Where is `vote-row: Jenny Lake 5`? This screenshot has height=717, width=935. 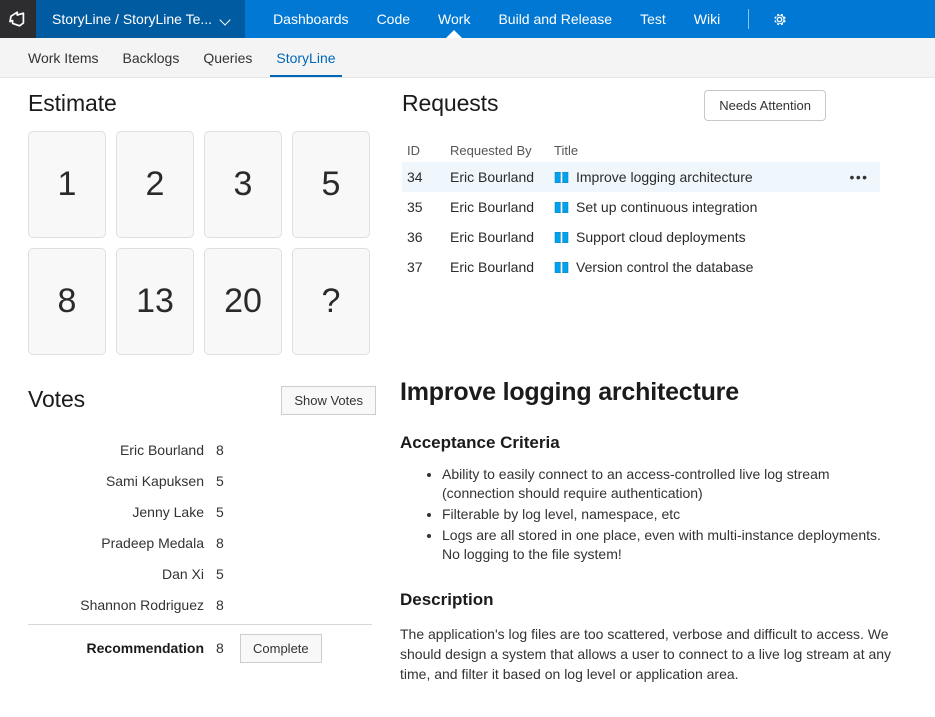
vote-row: Jenny Lake 5 is located at coordinates (202, 511).